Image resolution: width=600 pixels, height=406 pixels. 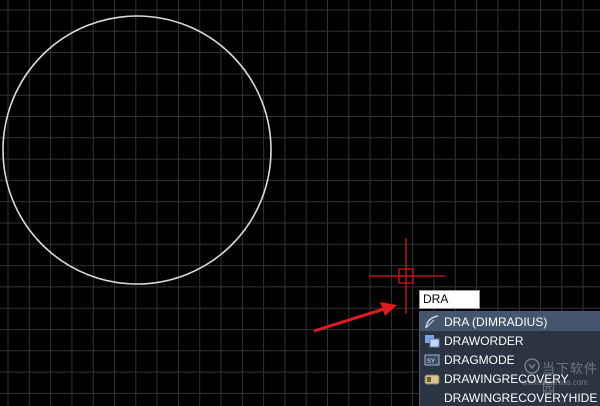 What do you see at coordinates (555, 382) in the screenshot?
I see `watermark-url: www.downxia.com` at bounding box center [555, 382].